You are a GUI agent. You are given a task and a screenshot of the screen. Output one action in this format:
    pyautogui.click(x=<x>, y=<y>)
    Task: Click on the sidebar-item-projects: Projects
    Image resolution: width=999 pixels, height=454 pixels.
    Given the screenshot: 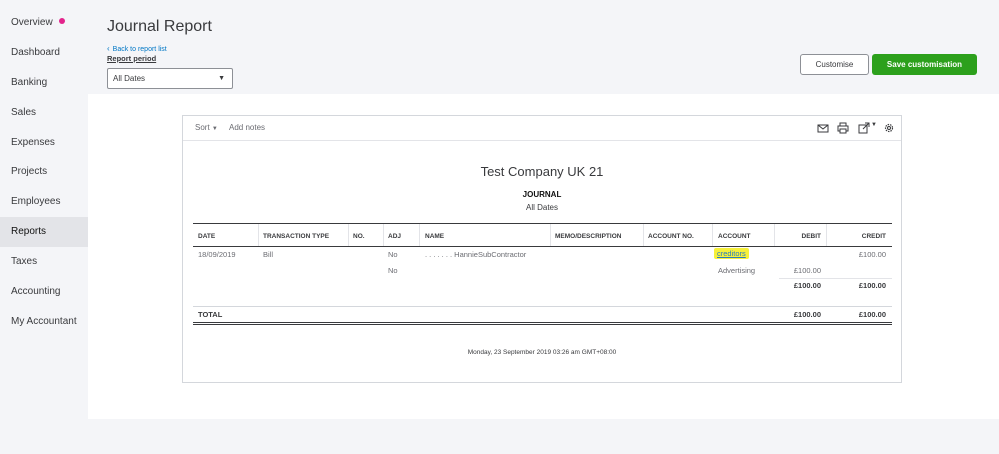 What is the action you would take?
    pyautogui.click(x=44, y=172)
    